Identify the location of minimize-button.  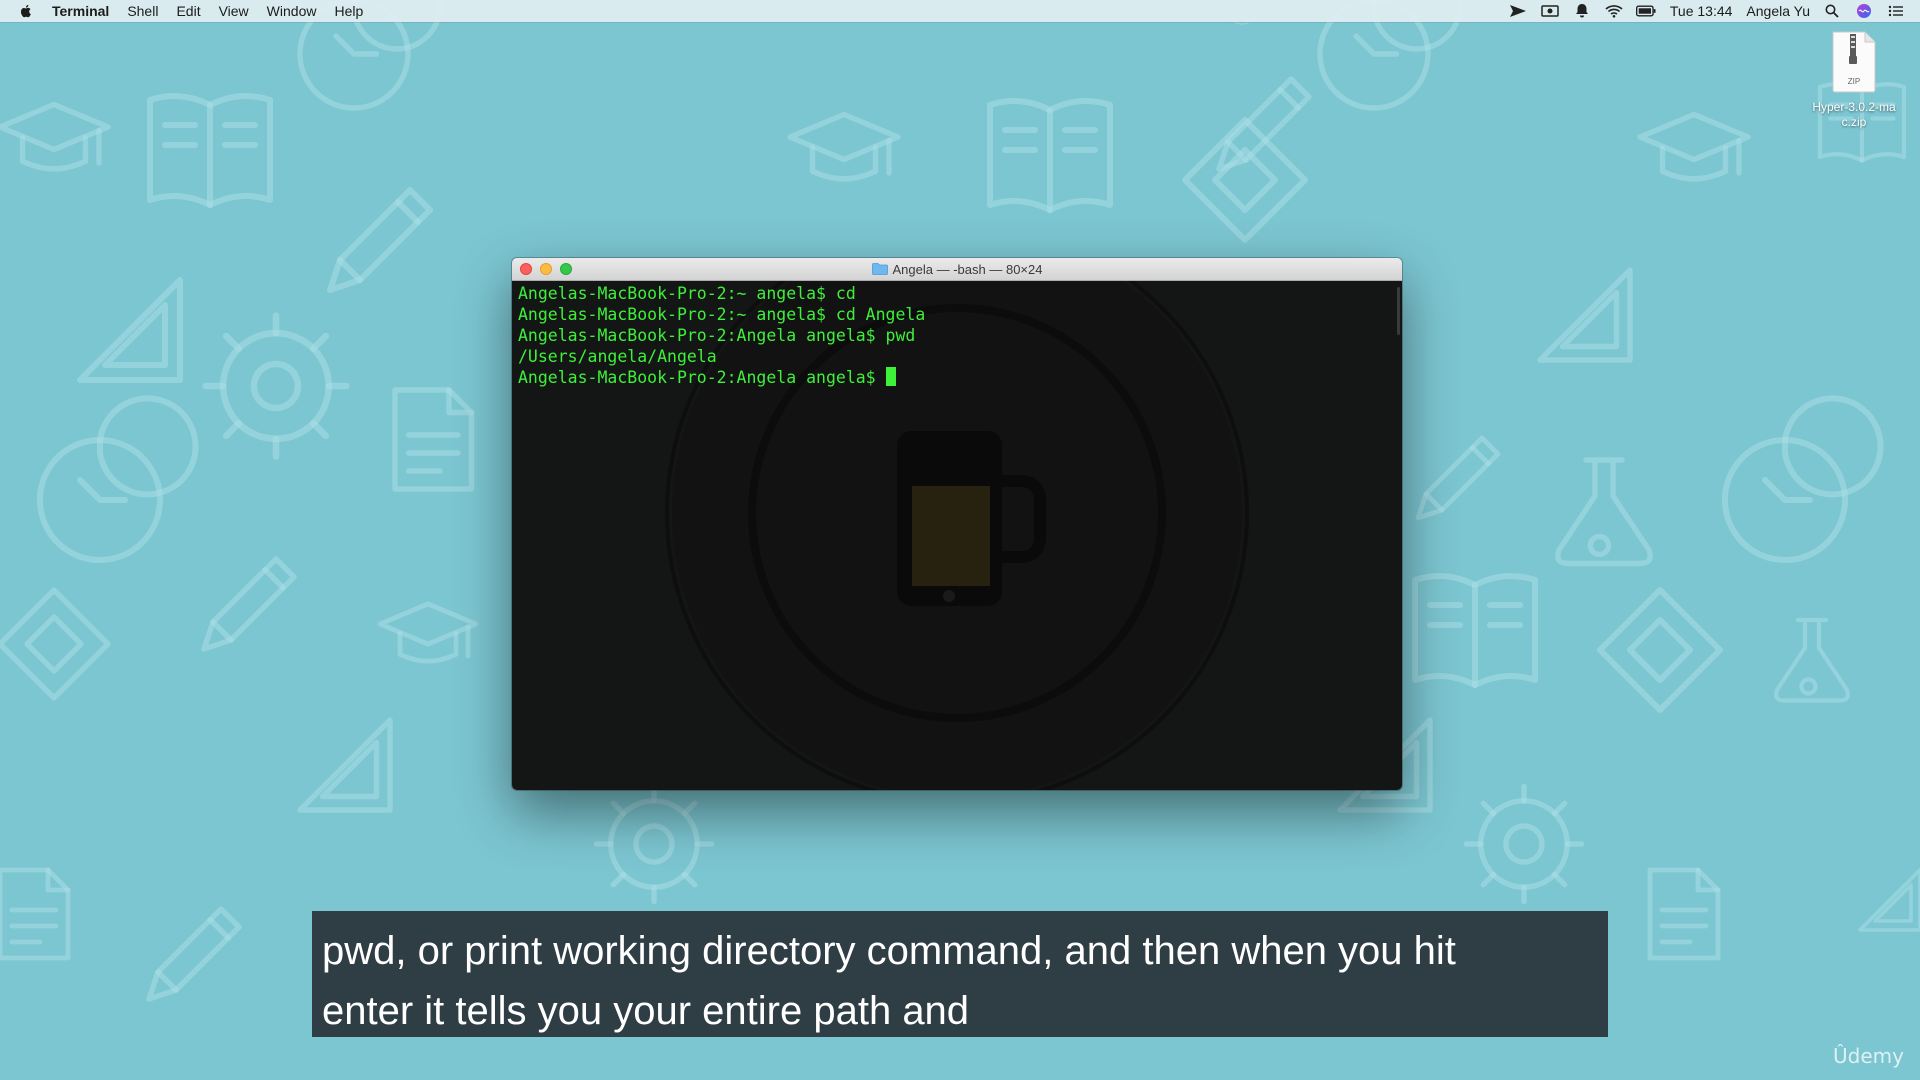
(546, 269).